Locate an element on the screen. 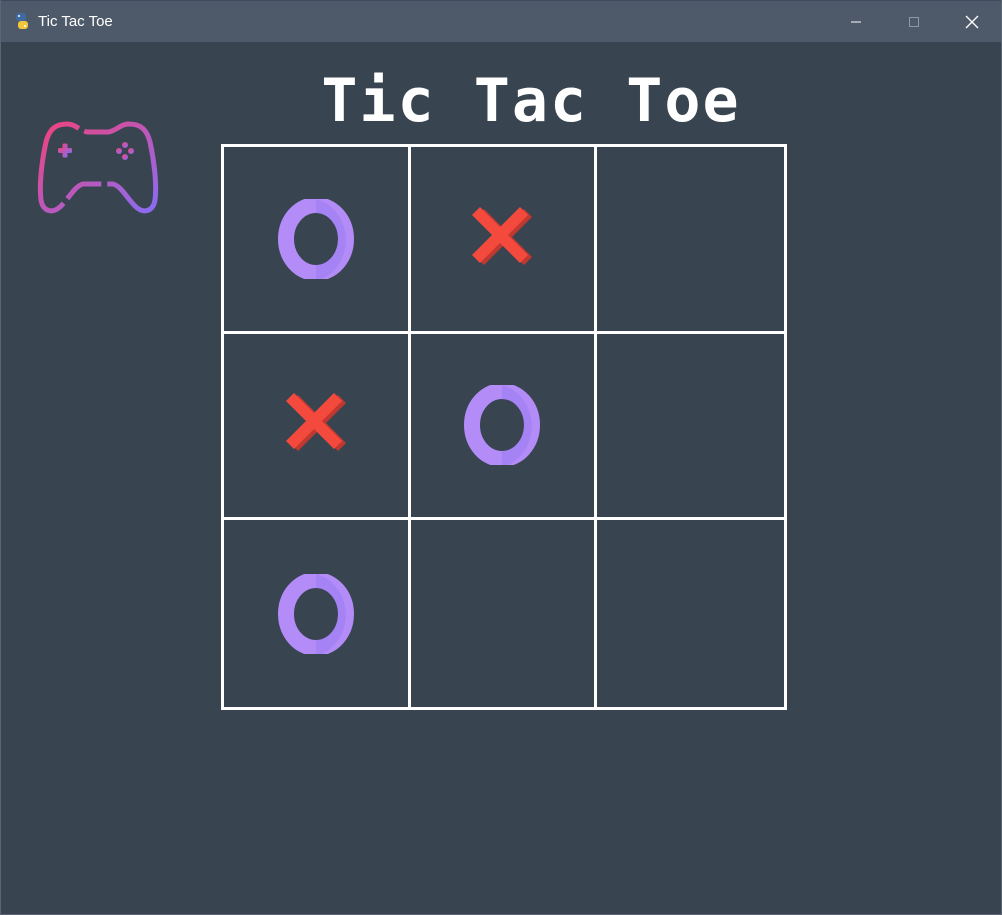 The width and height of the screenshot is (1002, 915). minimize-icon is located at coordinates (856, 21).